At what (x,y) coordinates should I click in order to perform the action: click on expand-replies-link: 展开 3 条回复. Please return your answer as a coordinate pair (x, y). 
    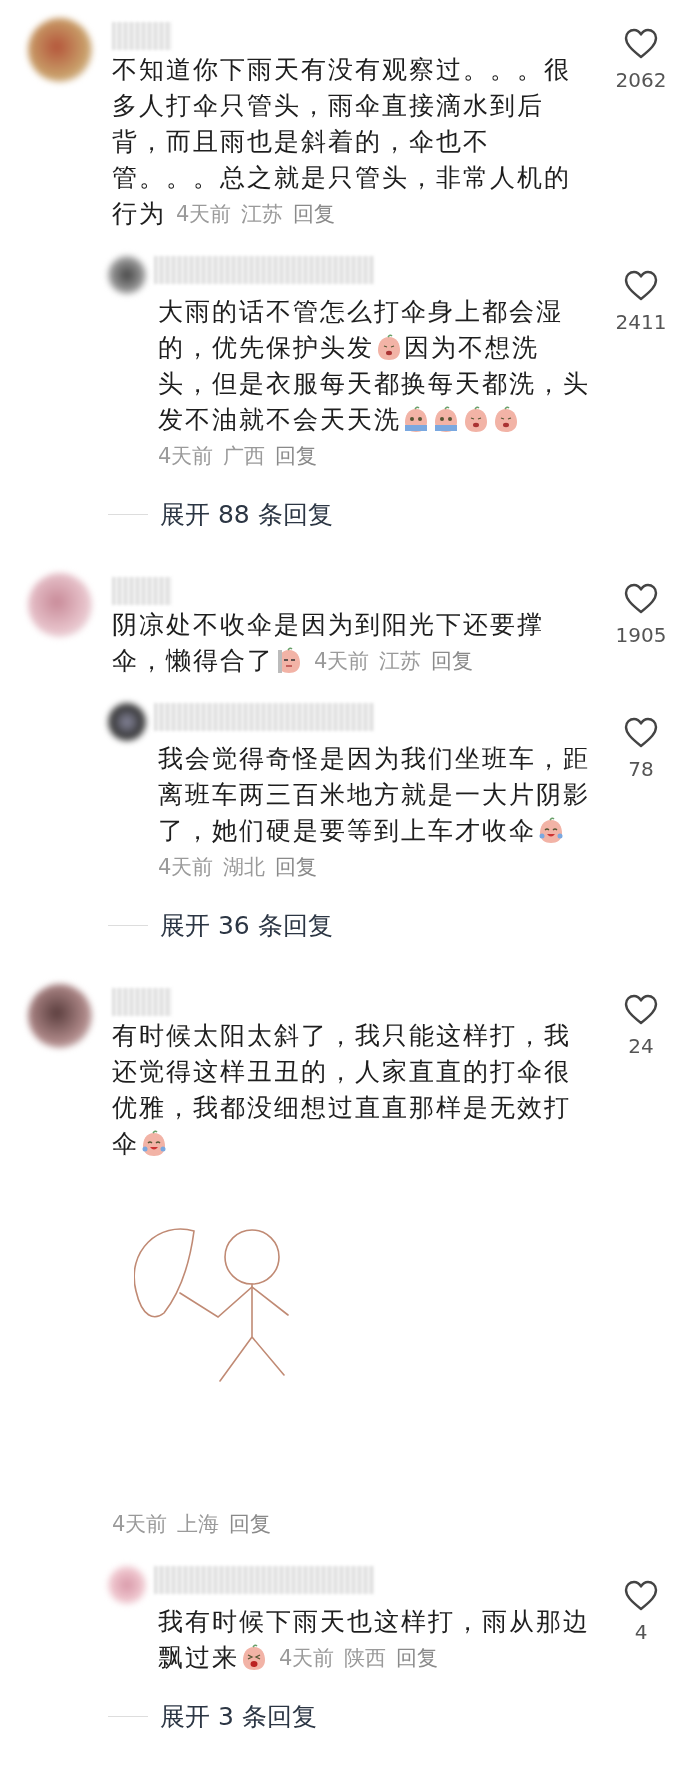
    Looking at the image, I should click on (238, 1716).